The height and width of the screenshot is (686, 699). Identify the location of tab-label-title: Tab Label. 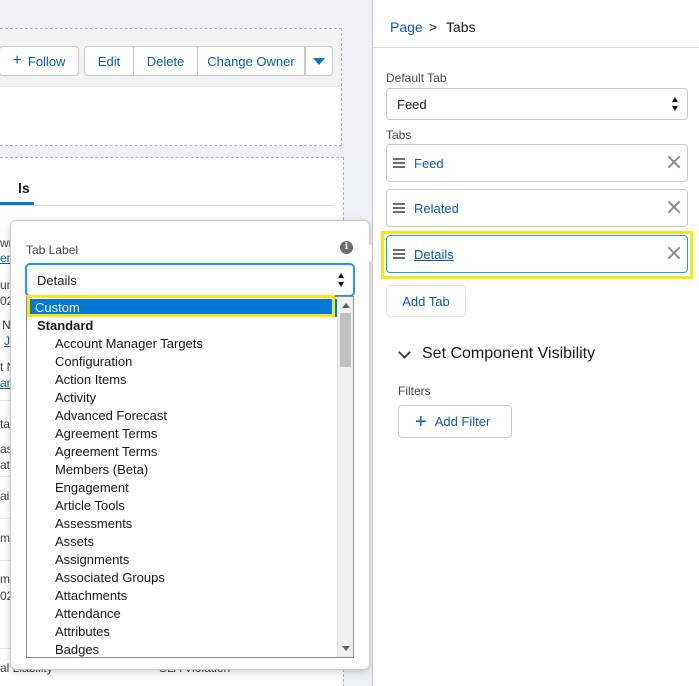
(52, 250).